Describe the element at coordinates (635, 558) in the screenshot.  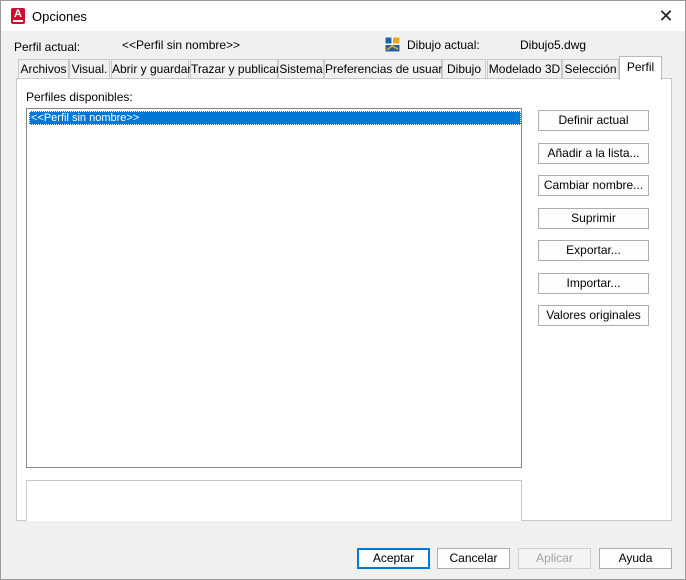
I see `help-button: Ayuda` at that location.